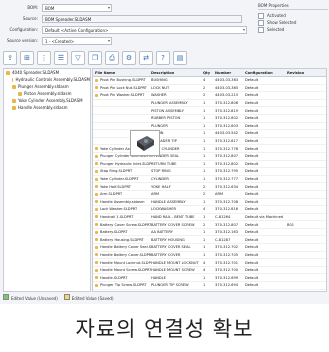 This screenshot has width=329, height=352. I want to click on cell-text: ARM, so click(155, 194).